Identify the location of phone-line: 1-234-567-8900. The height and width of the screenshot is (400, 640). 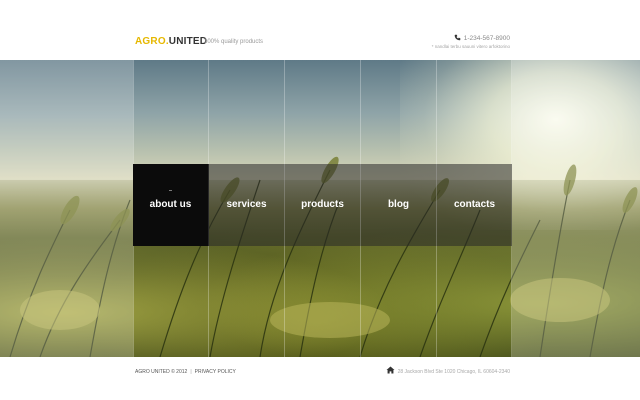
(471, 38).